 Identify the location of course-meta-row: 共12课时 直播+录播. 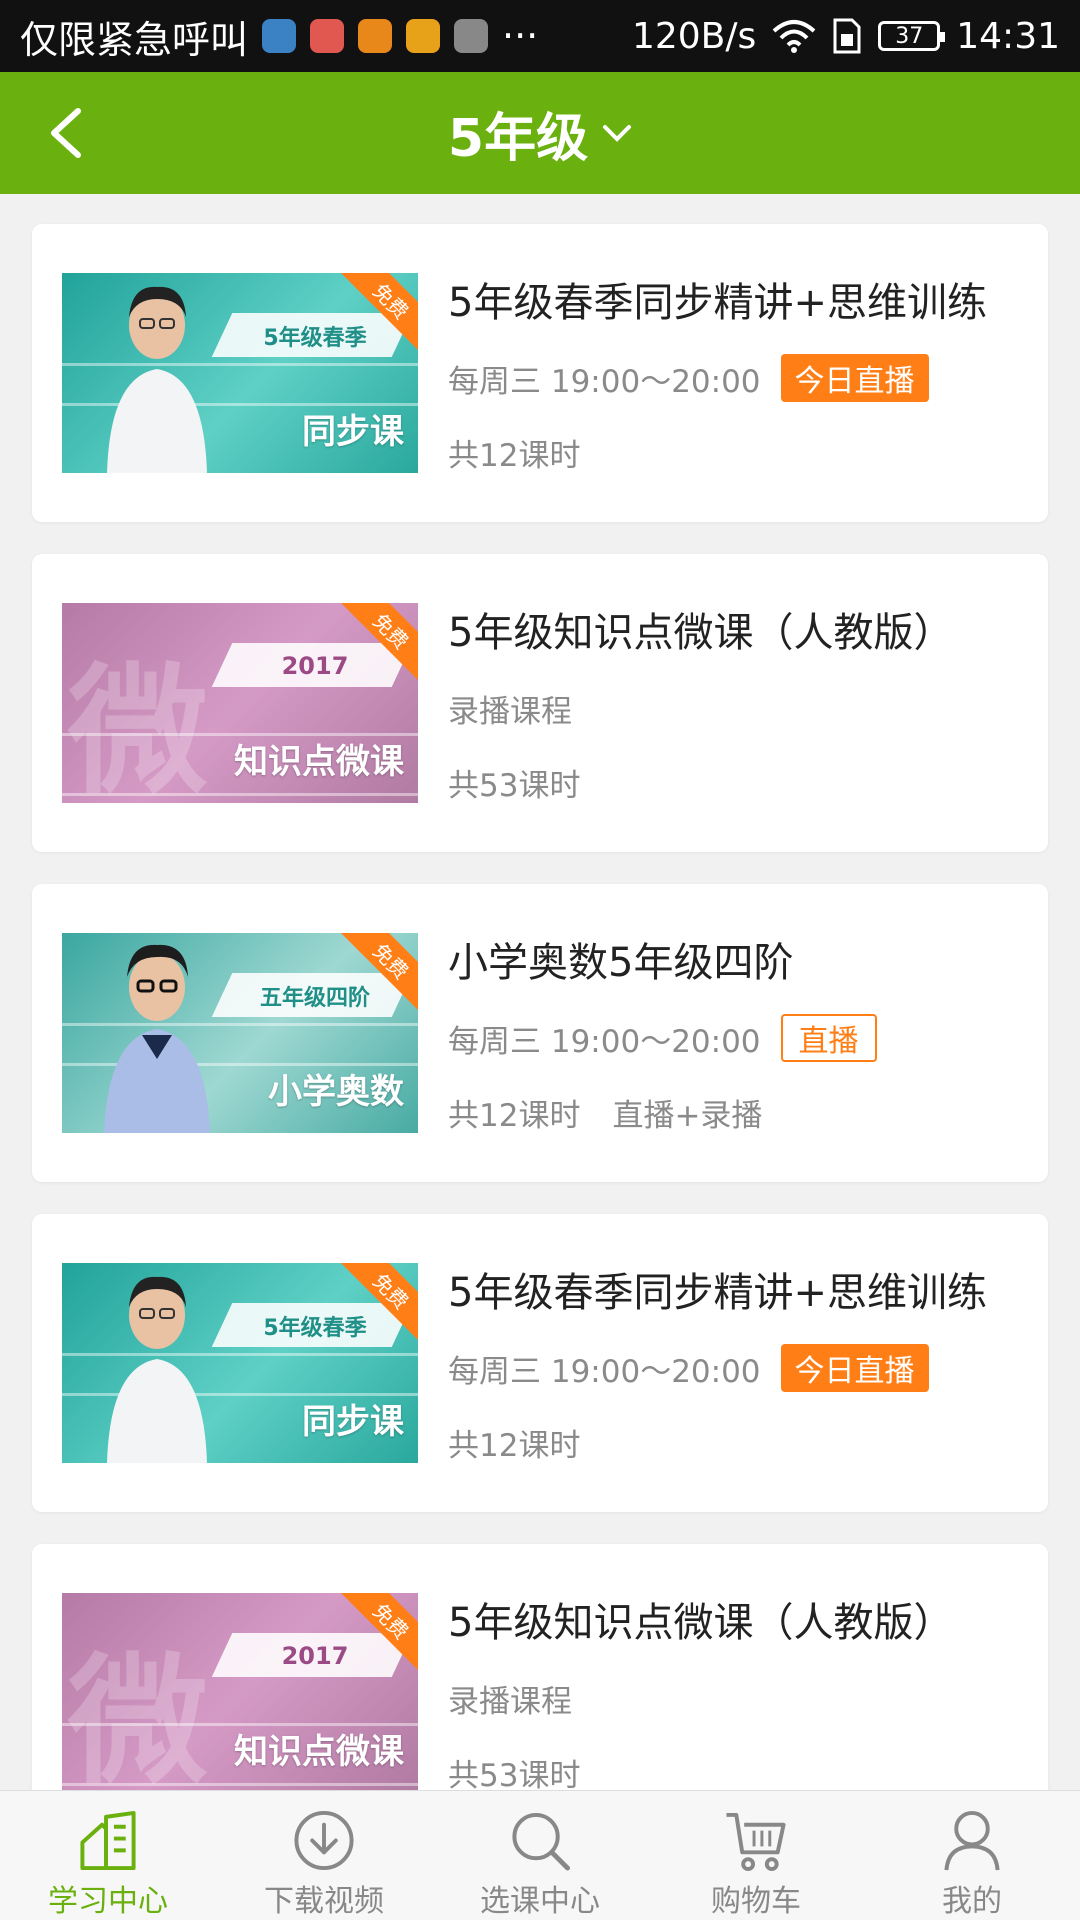
(734, 1112).